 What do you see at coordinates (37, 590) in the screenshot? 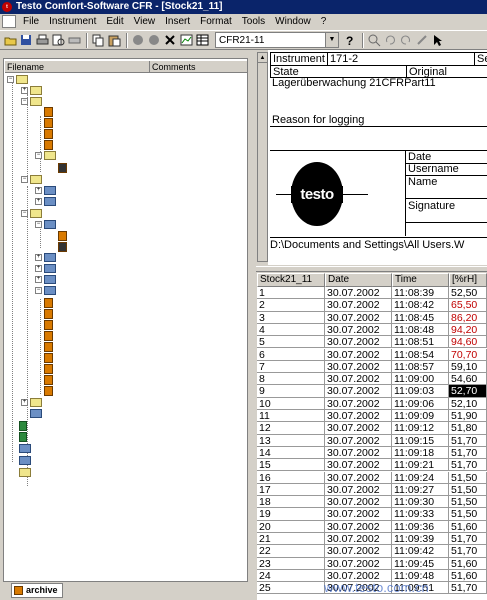
I see `tab-archive: archive` at bounding box center [37, 590].